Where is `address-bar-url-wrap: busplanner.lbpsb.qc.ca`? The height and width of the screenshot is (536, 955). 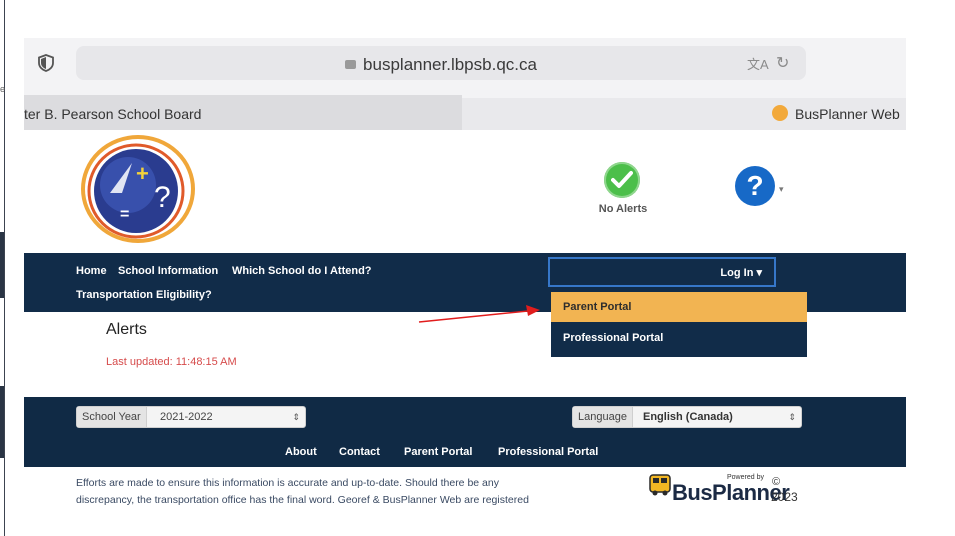
address-bar-url-wrap: busplanner.lbpsb.qc.ca is located at coordinates (441, 65).